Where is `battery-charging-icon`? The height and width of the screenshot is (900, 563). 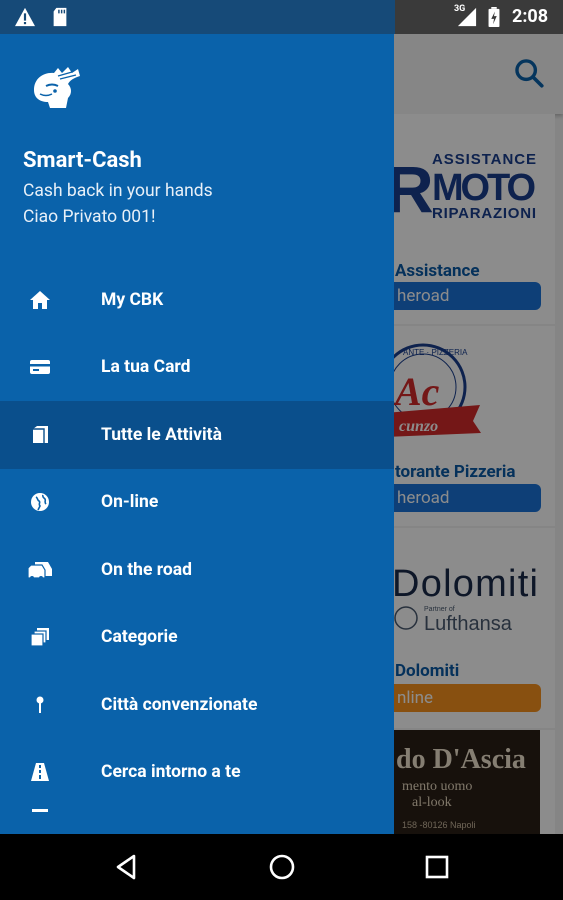 battery-charging-icon is located at coordinates (494, 17).